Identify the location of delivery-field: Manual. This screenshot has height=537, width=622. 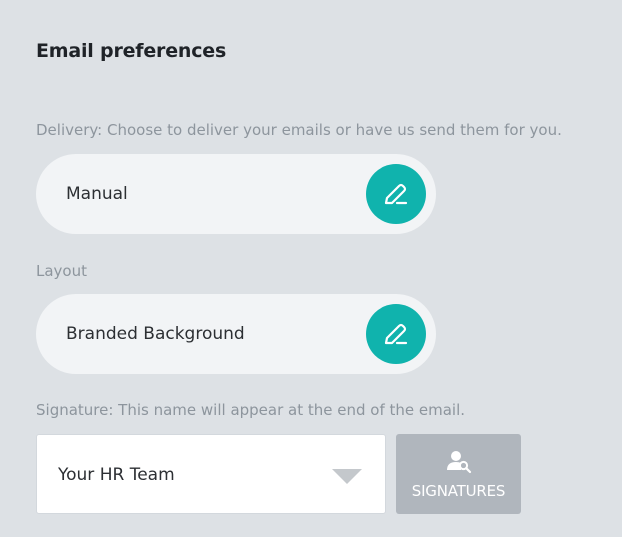
(236, 194).